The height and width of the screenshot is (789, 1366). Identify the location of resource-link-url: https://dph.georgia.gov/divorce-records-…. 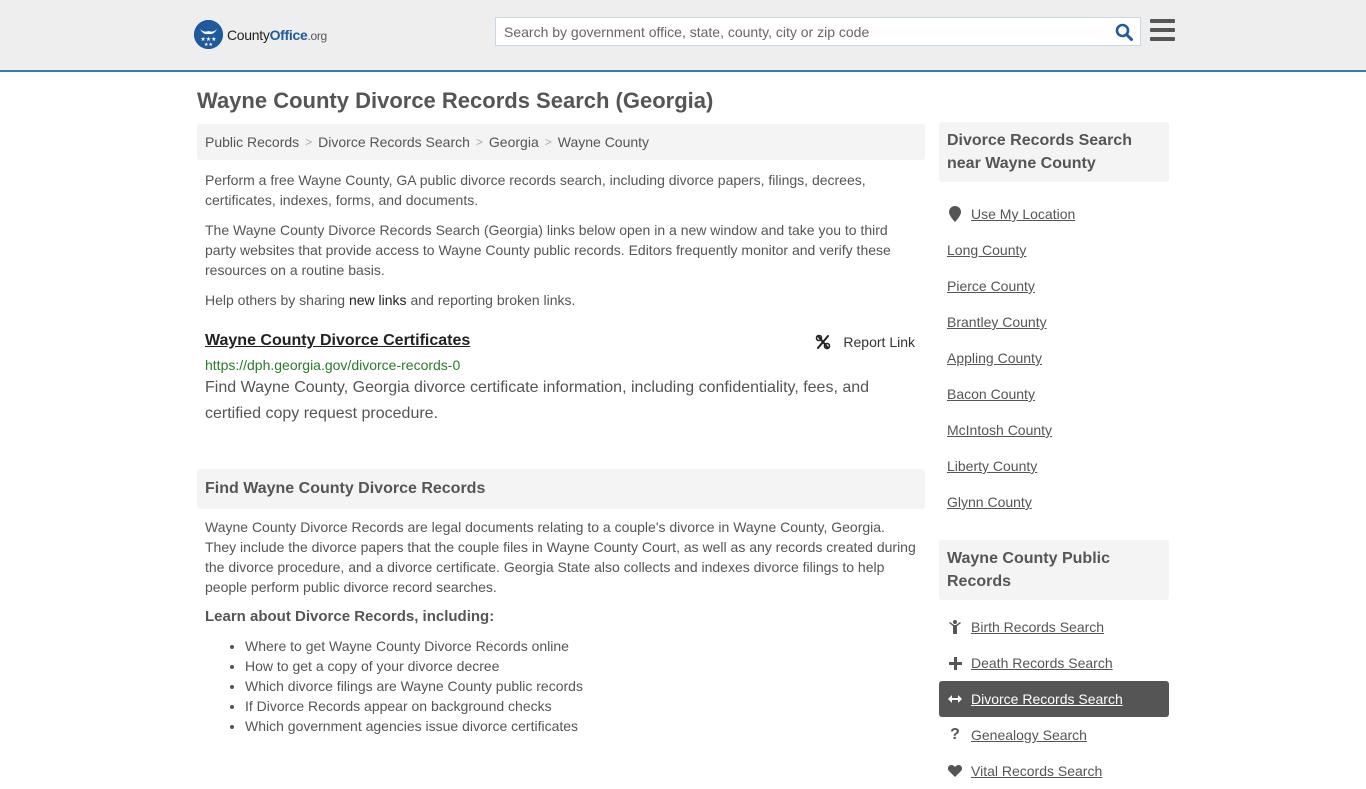
(333, 365).